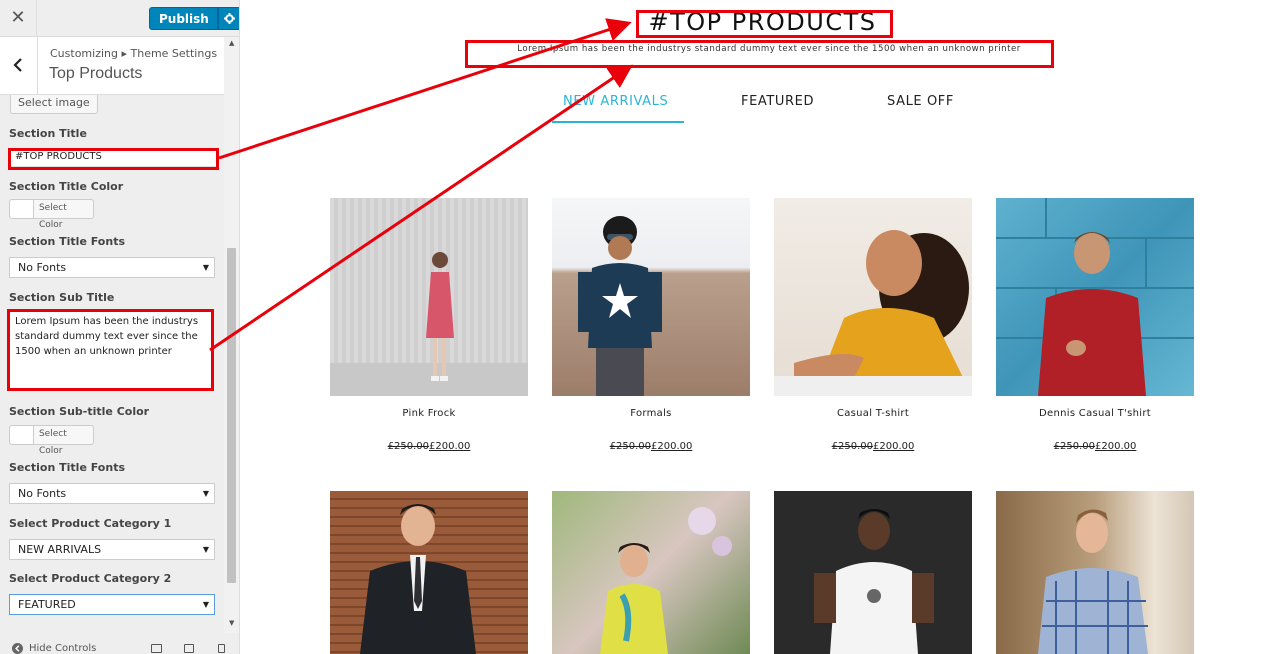  Describe the element at coordinates (112, 604) in the screenshot. I see `category2-select: FEATURED ▼` at that location.